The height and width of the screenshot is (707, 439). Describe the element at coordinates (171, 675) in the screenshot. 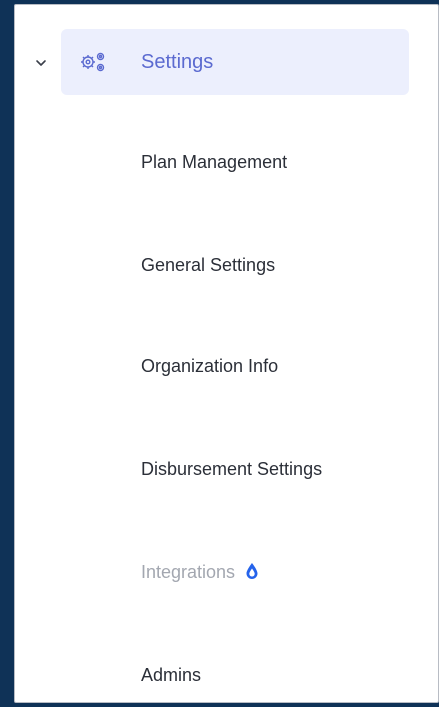

I see `menu-item-admins: Admins` at that location.